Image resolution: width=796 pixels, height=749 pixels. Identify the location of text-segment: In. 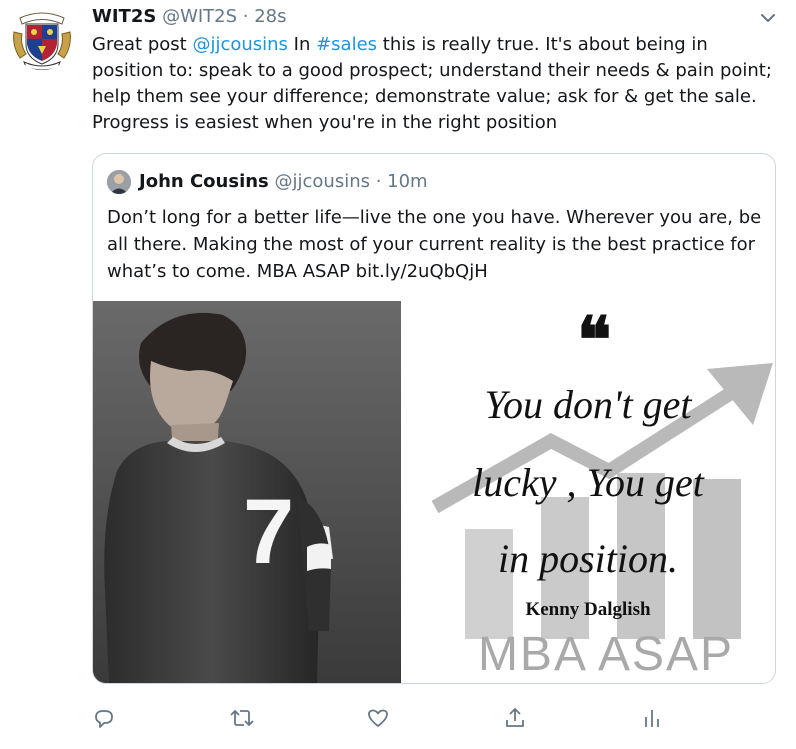
(302, 44).